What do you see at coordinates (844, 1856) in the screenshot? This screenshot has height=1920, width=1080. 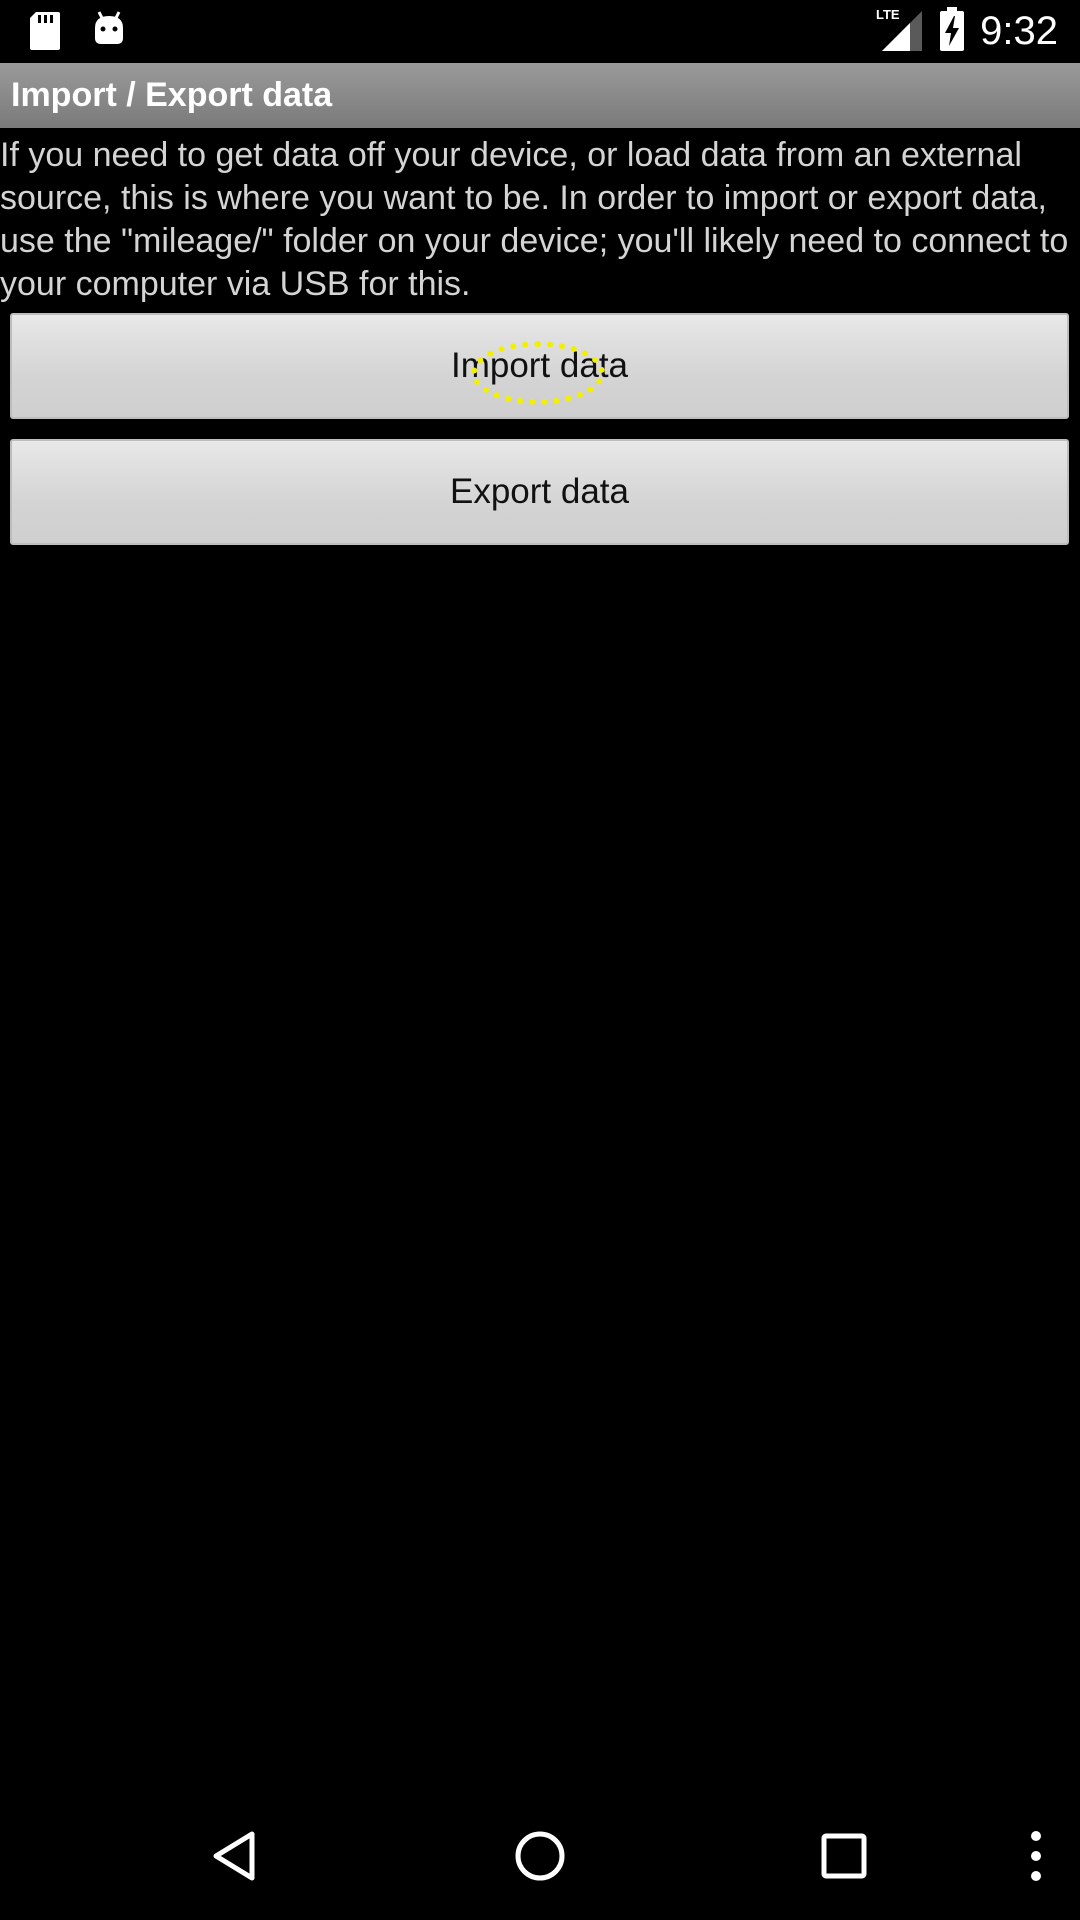 I see `recents-icon` at bounding box center [844, 1856].